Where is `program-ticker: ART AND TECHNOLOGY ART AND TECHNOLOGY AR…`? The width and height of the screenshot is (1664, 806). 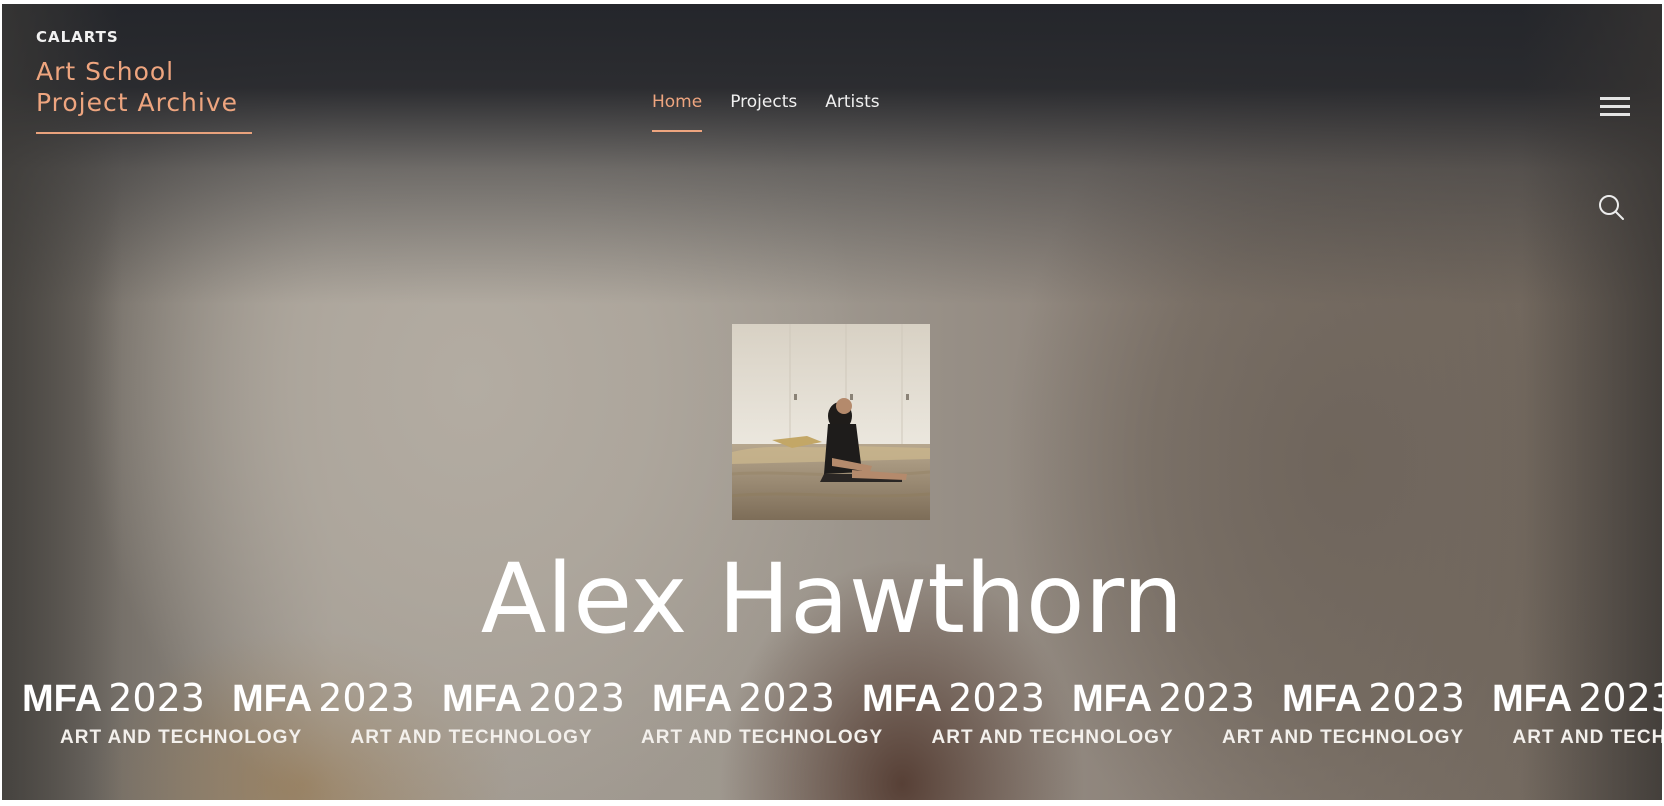
program-ticker: ART AND TECHNOLOGY ART AND TECHNOLOGY AR… is located at coordinates (861, 738).